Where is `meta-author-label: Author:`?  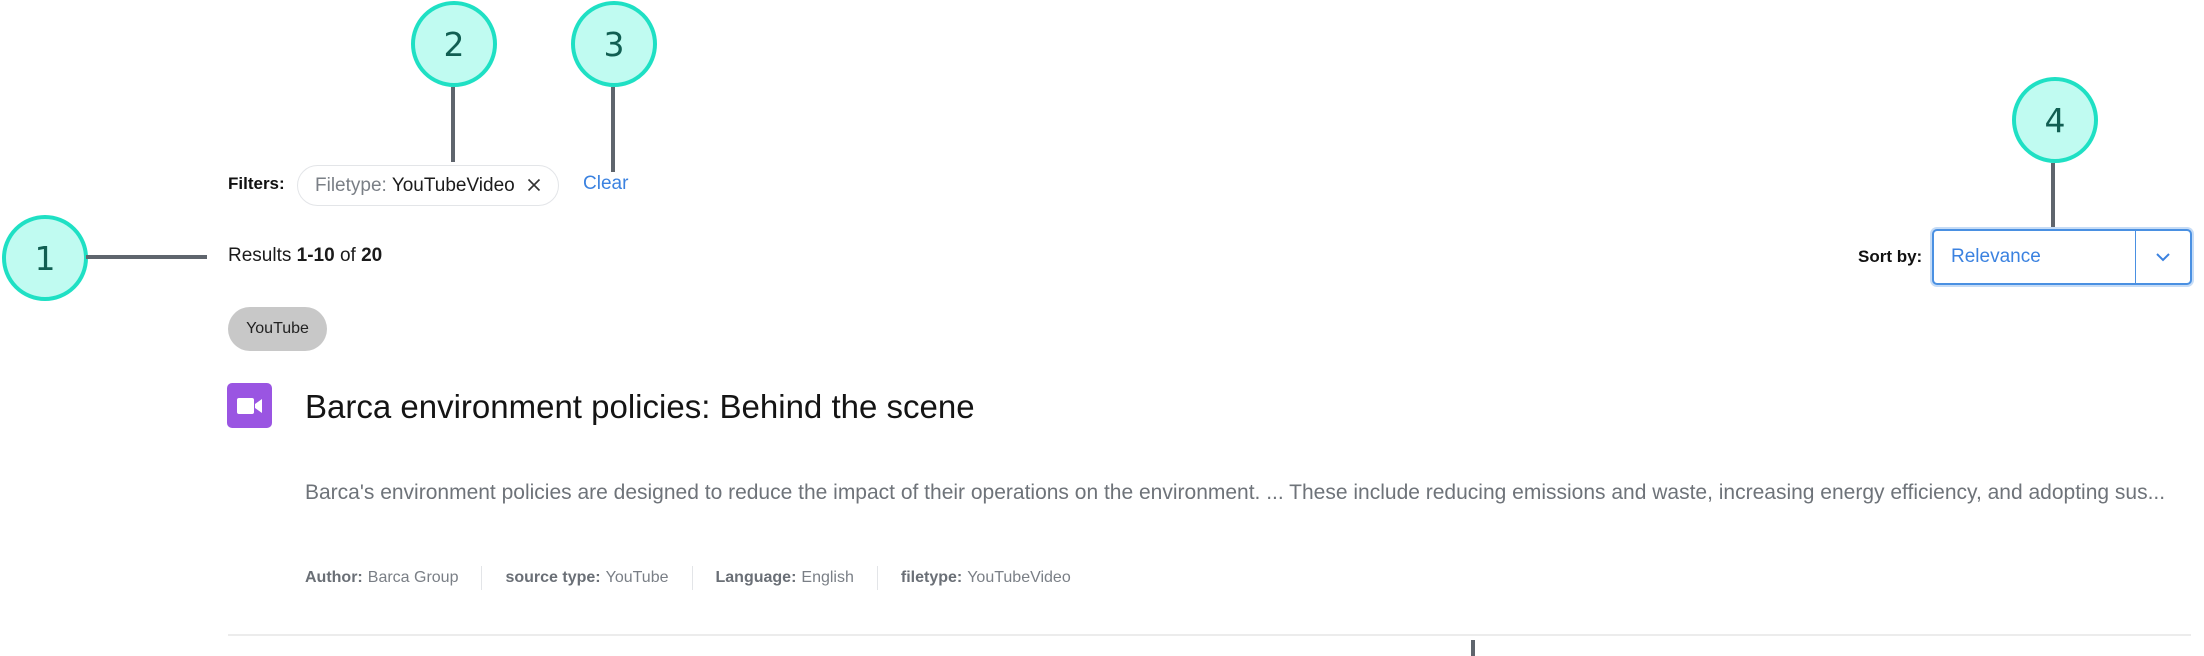 meta-author-label: Author: is located at coordinates (334, 577).